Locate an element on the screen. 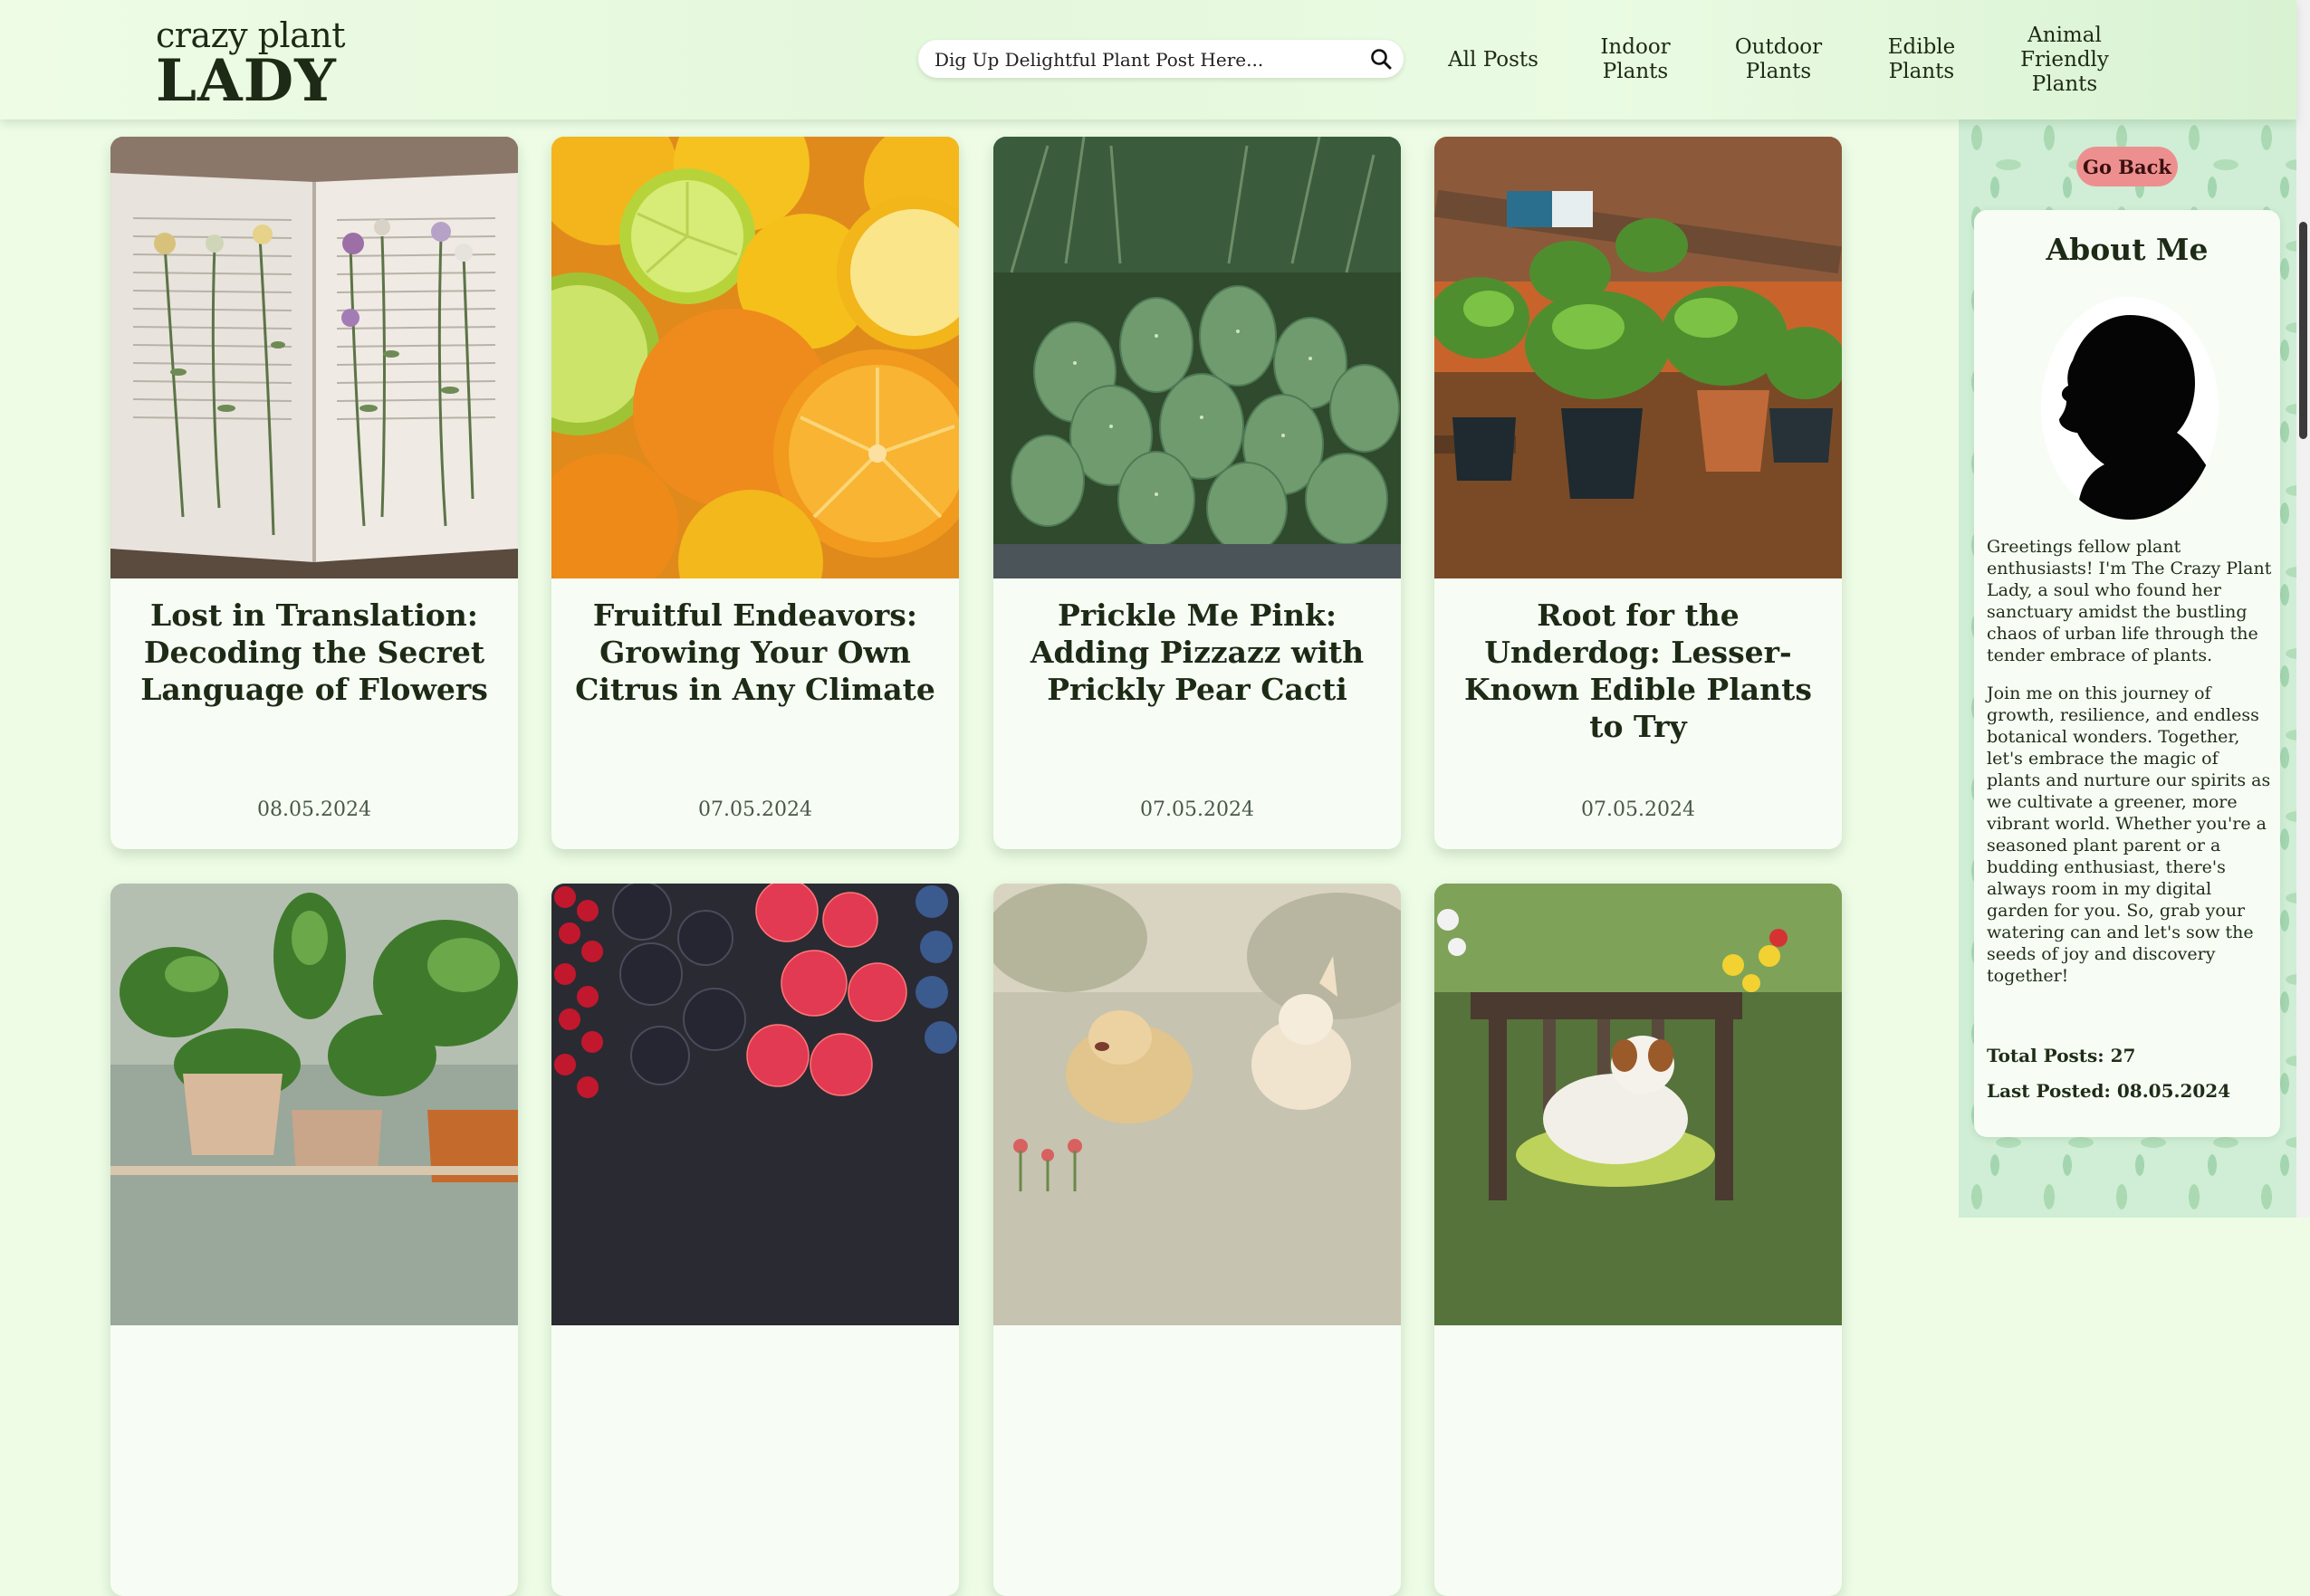  post-image-citrus is located at coordinates (755, 357).